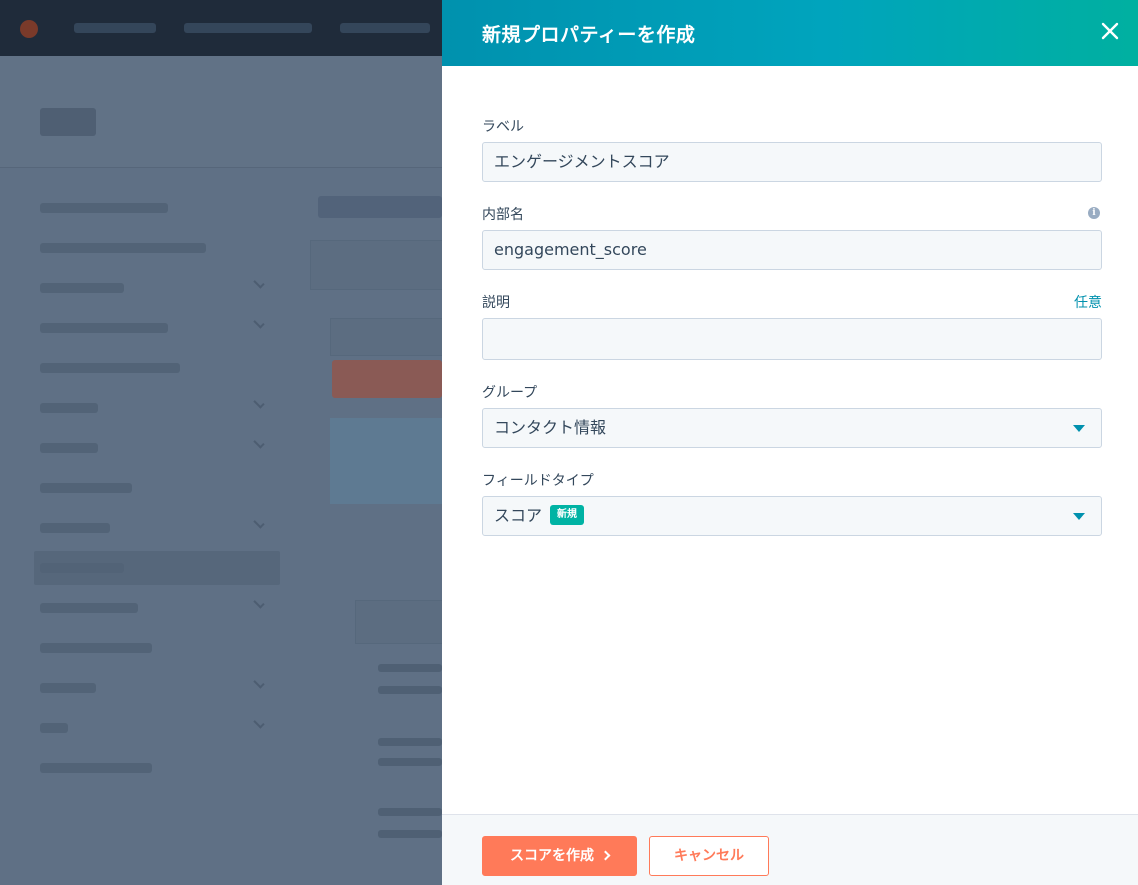 The image size is (1138, 885). Describe the element at coordinates (792, 250) in the screenshot. I see `internal-name-input: engagement_score` at that location.